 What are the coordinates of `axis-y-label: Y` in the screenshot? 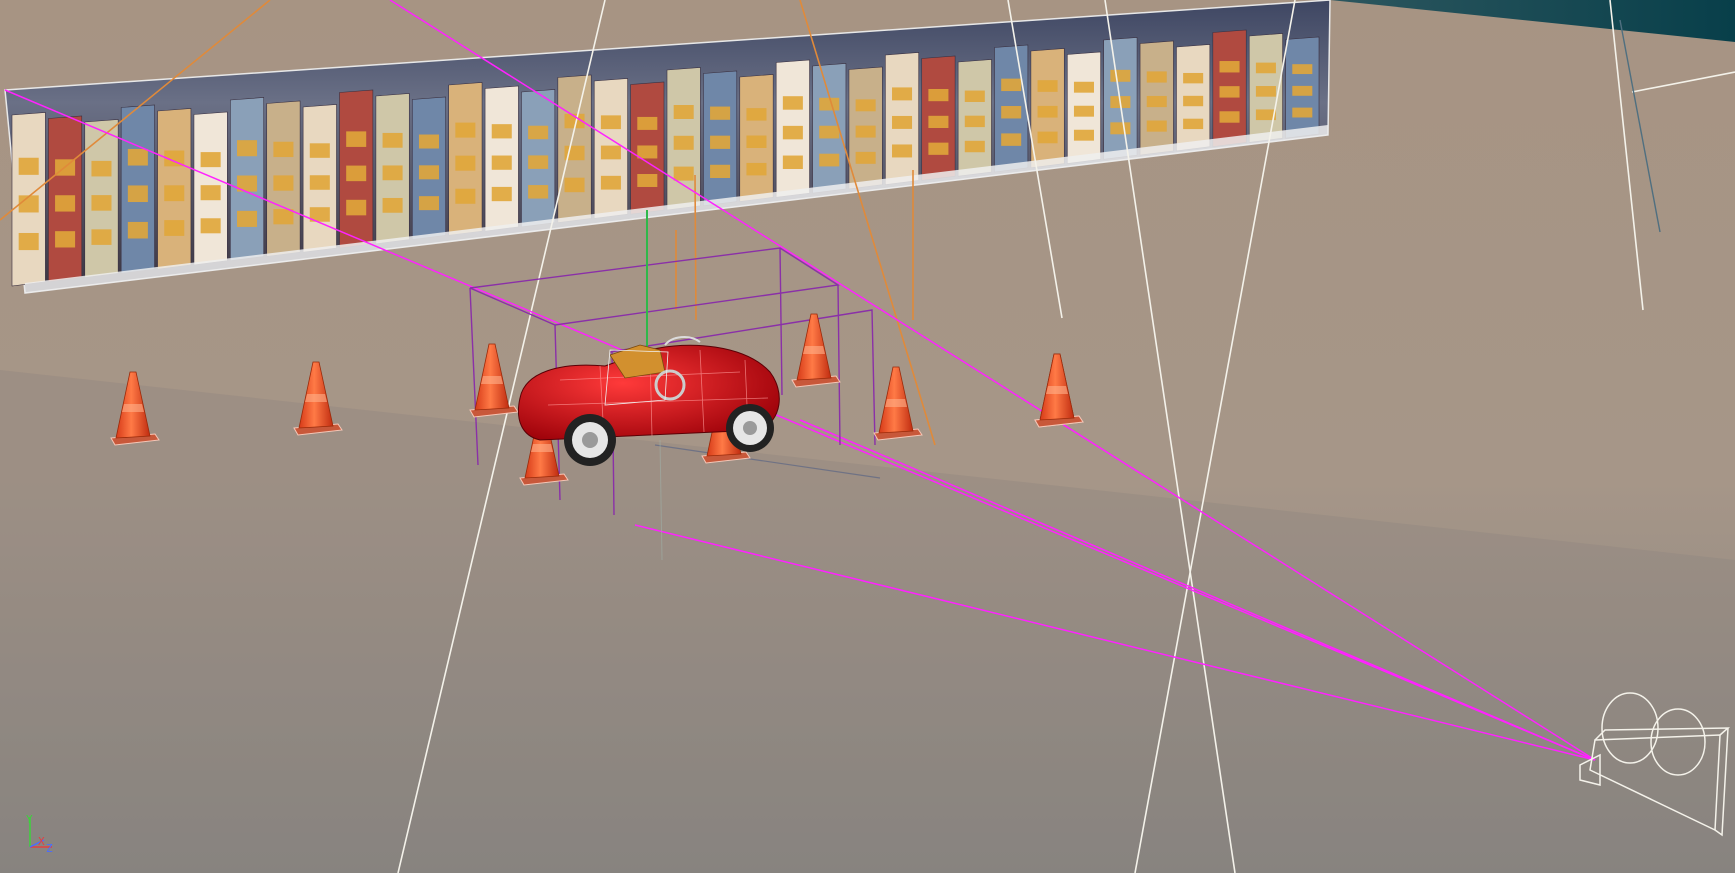 It's located at (29, 819).